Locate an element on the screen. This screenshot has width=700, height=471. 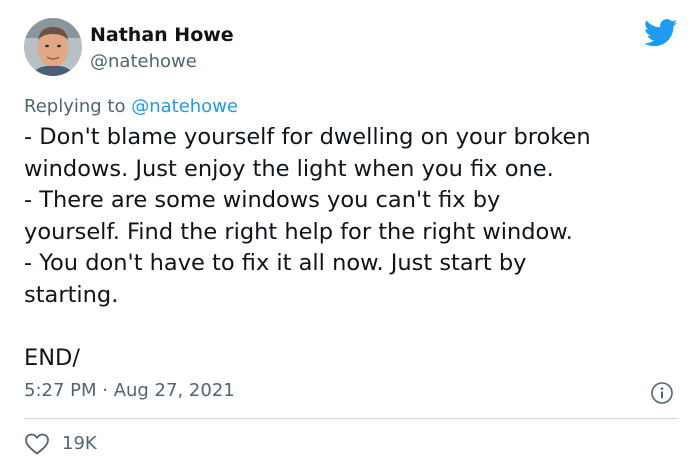
author-block: Nathan Howe @natehowe is located at coordinates (162, 48).